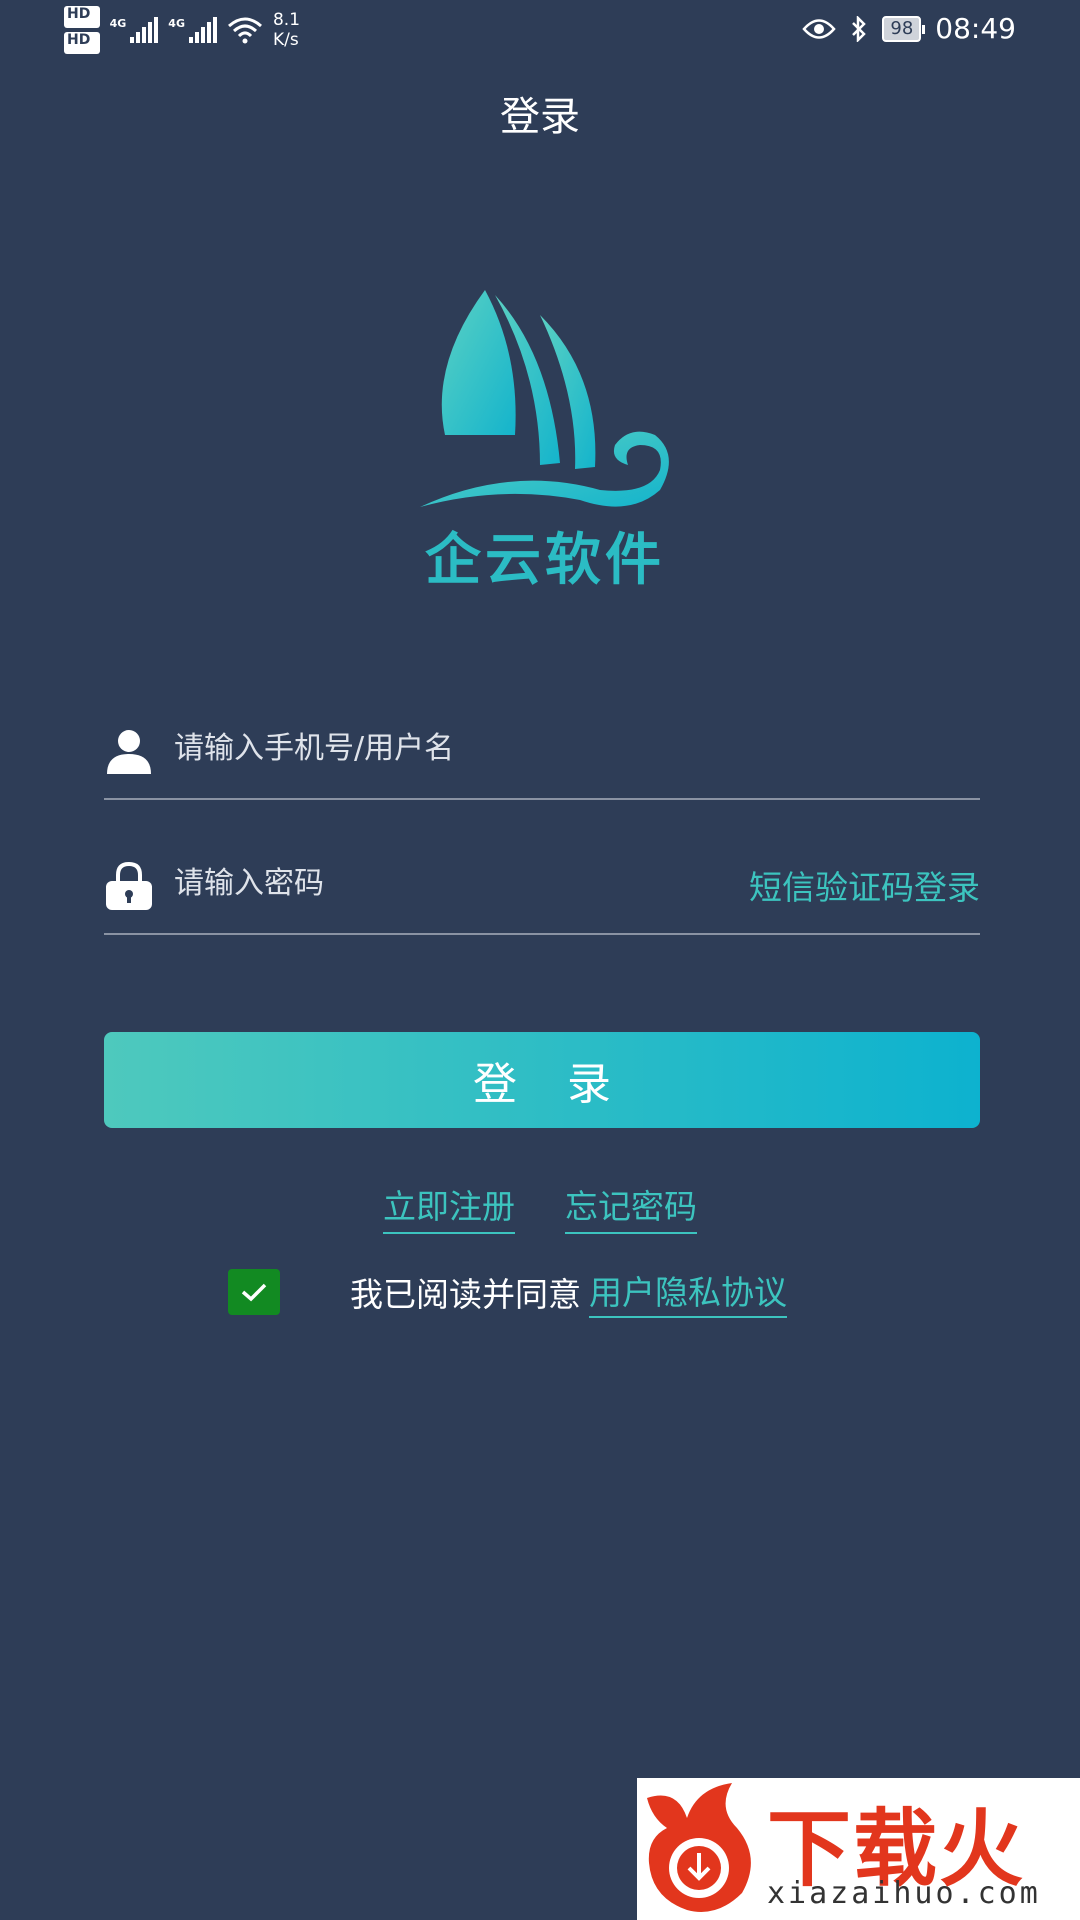  What do you see at coordinates (134, 29) in the screenshot?
I see `signal-icon-sim1: 4G` at bounding box center [134, 29].